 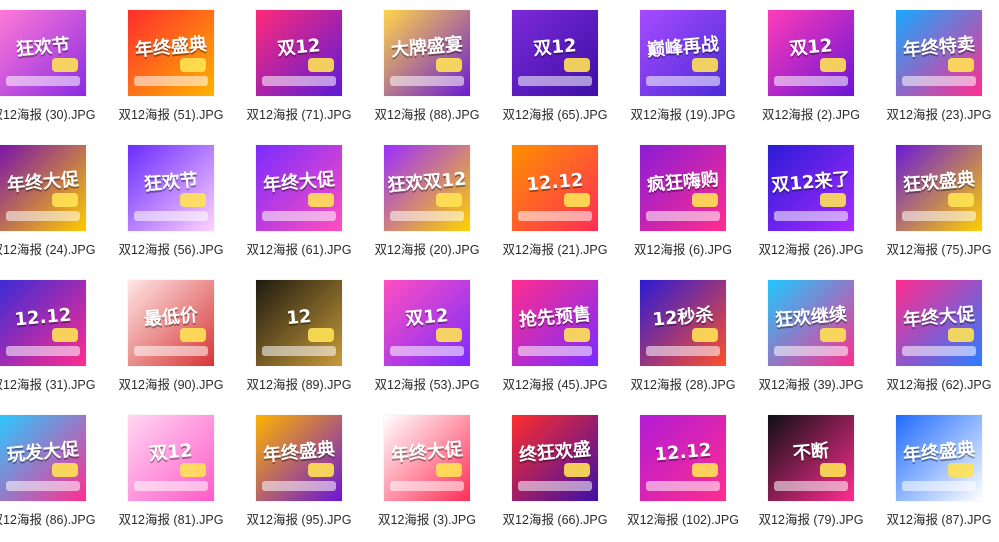 I want to click on file-item: 年终大促双12海报 (24).JPG, so click(x=52, y=200).